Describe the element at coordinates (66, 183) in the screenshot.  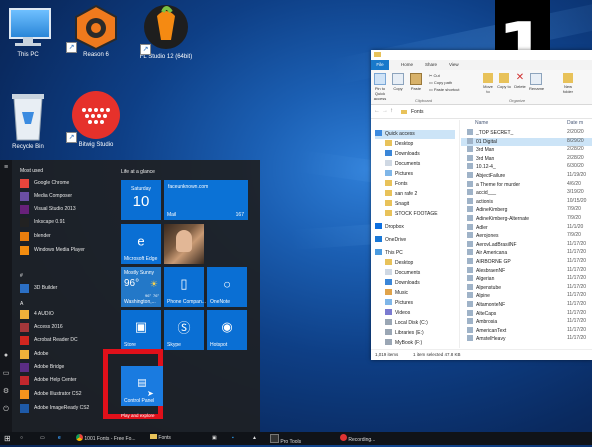
I see `app-item: Google Chrome` at that location.